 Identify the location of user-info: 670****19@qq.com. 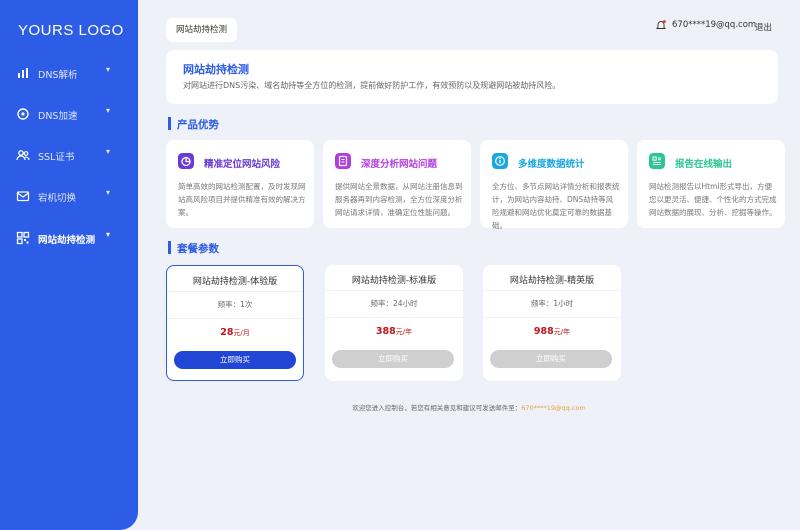
(706, 25).